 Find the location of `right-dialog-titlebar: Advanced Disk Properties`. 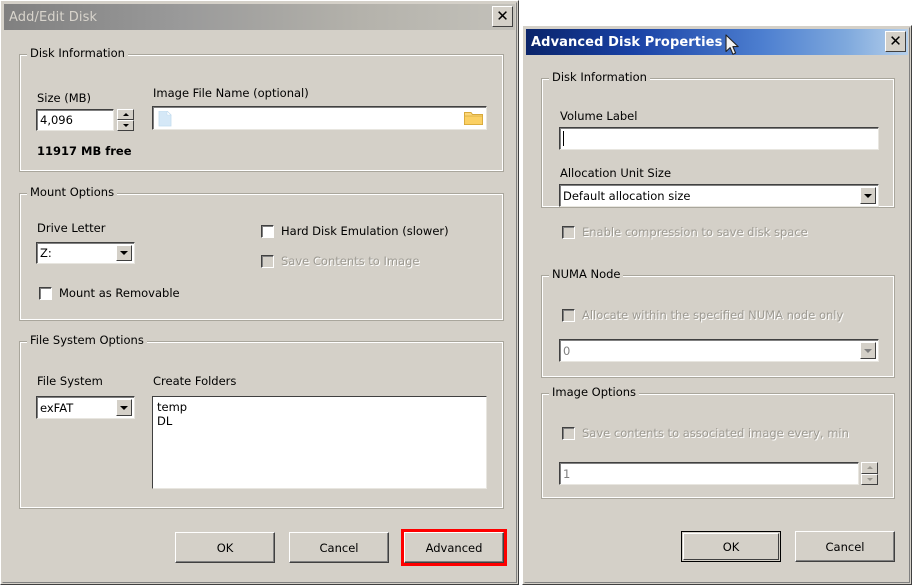

right-dialog-titlebar: Advanced Disk Properties is located at coordinates (717, 42).